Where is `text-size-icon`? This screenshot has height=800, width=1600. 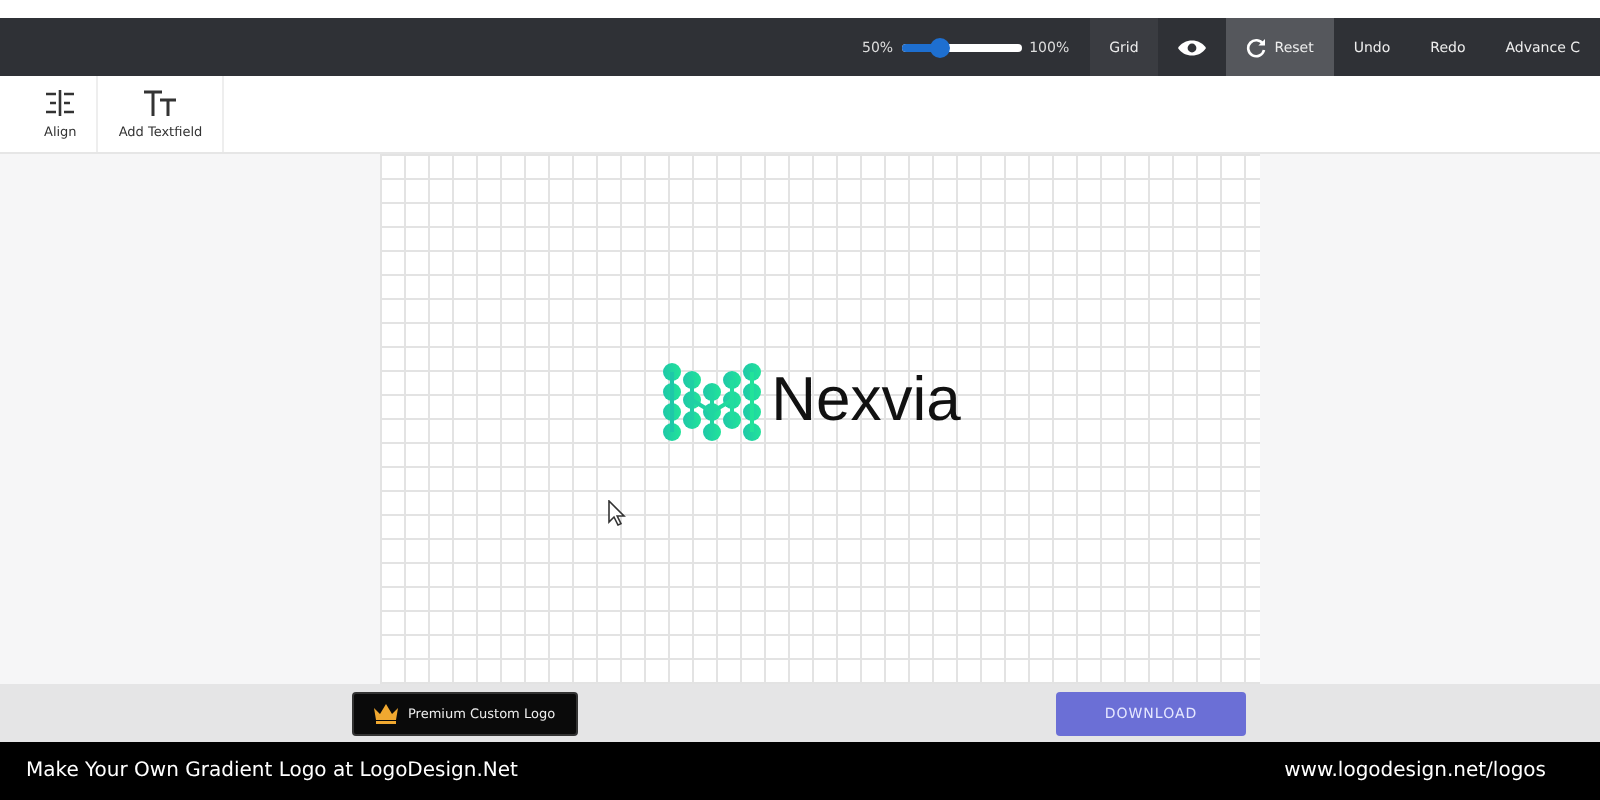
text-size-icon is located at coordinates (160, 102).